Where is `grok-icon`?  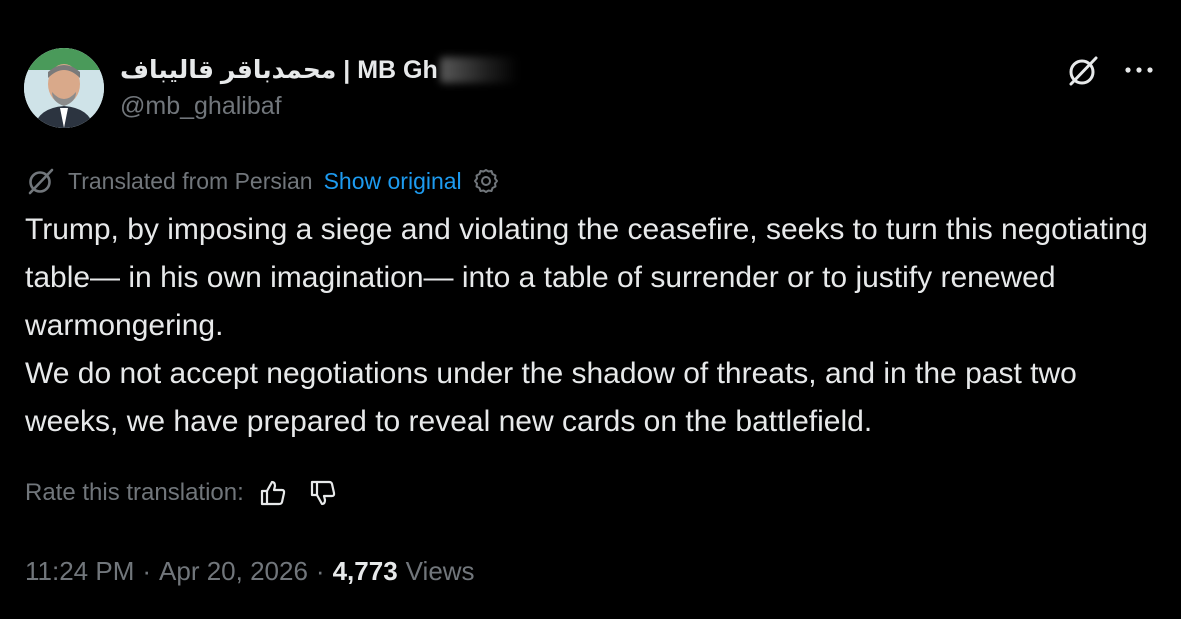 grok-icon is located at coordinates (1083, 71).